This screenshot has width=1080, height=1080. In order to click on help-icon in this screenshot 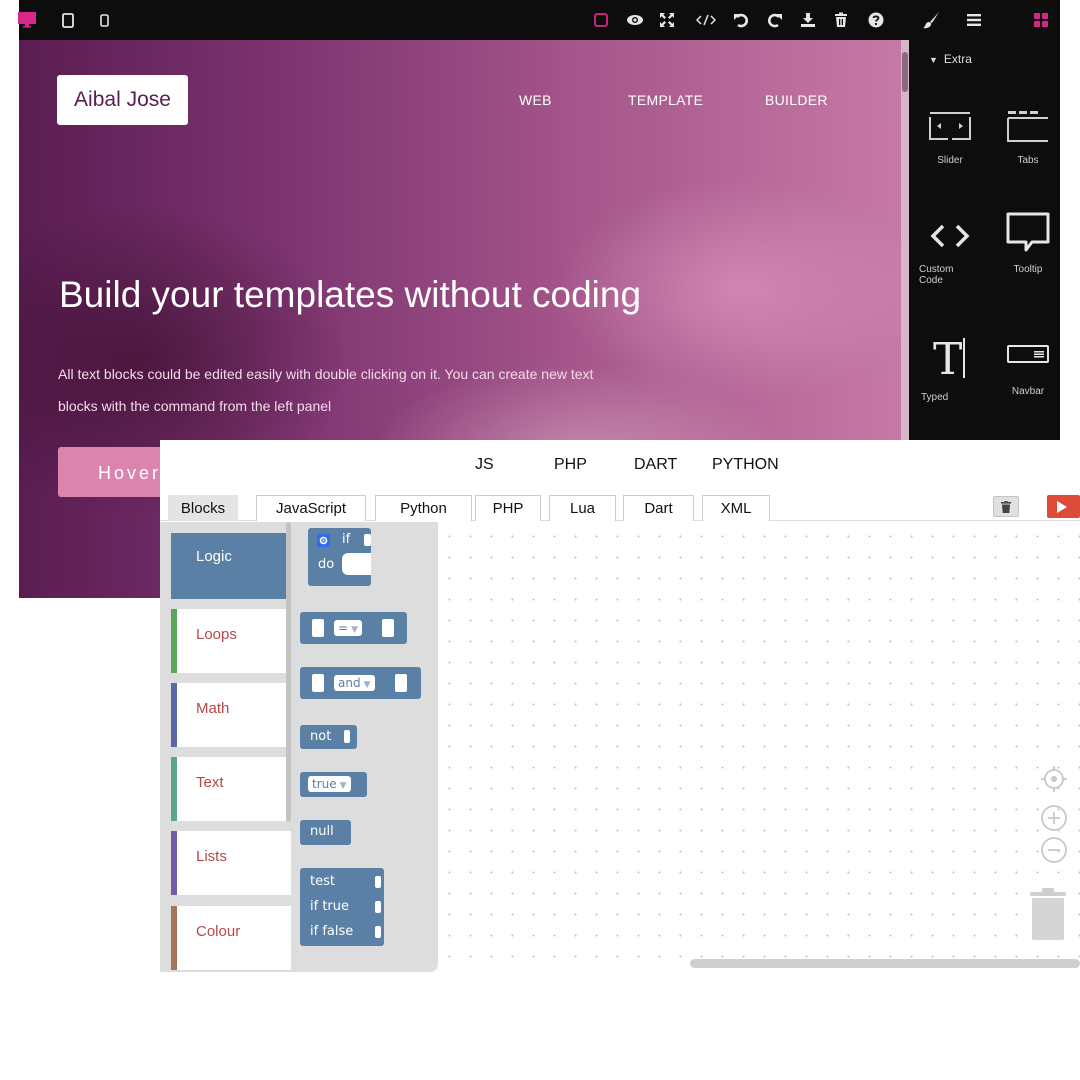, I will do `click(876, 20)`.